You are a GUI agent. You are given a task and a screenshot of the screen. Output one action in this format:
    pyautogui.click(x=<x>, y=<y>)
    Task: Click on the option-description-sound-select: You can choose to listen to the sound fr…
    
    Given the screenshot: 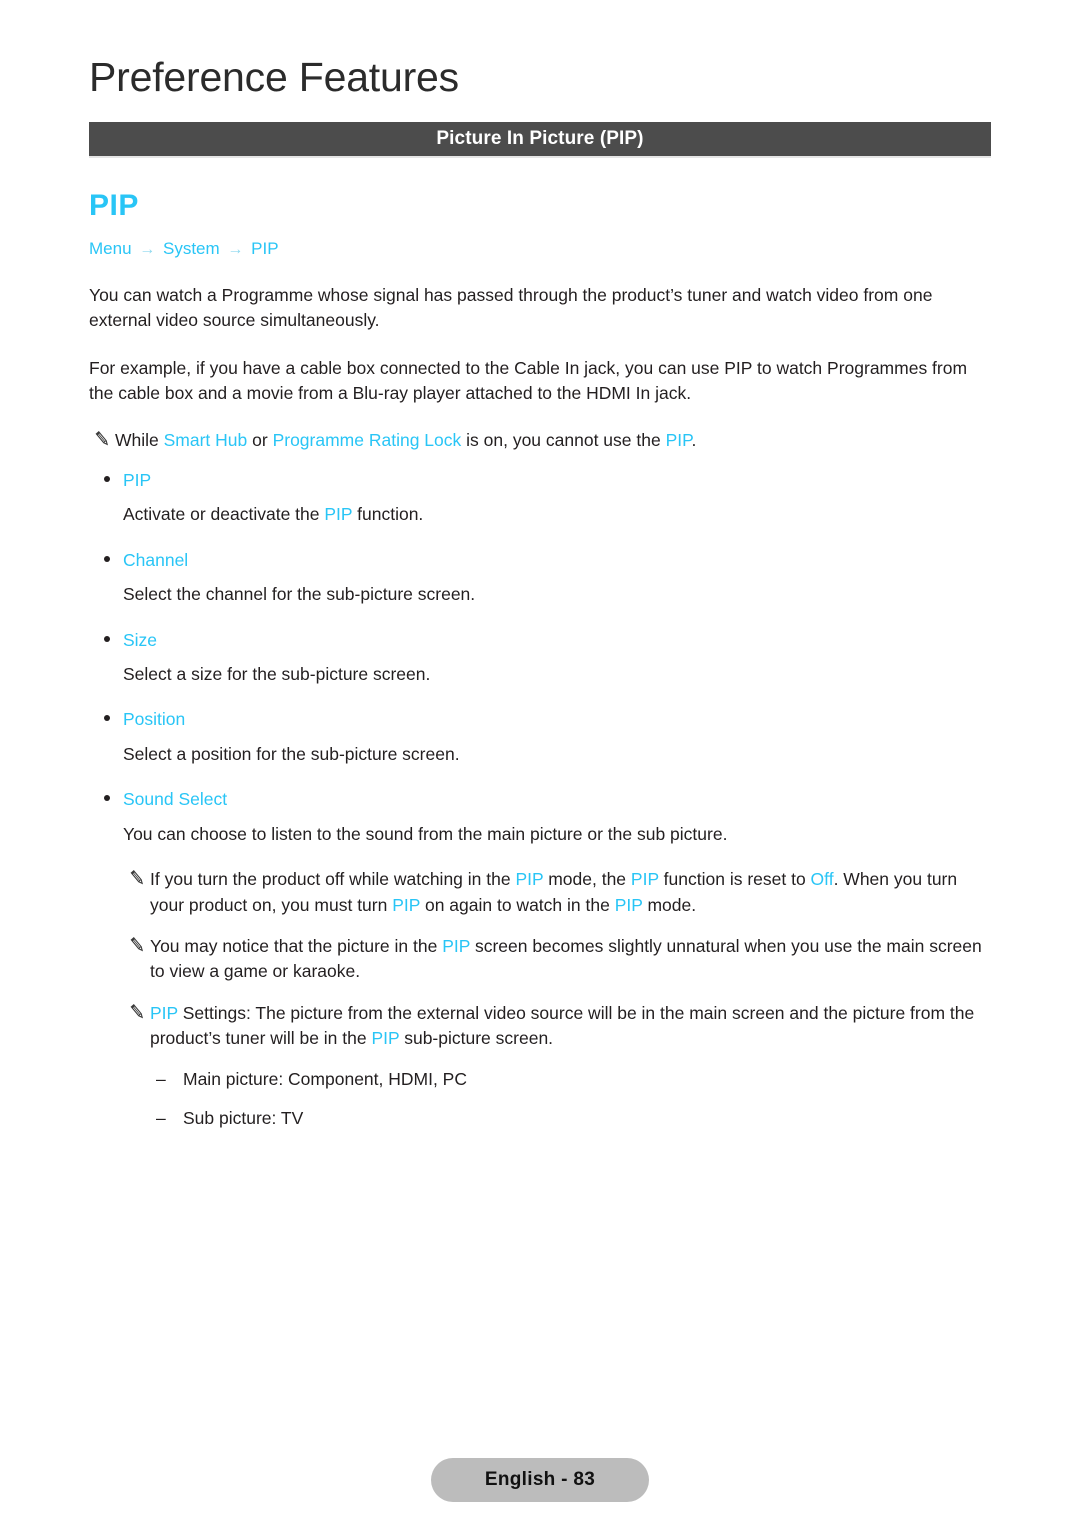 What is the action you would take?
    pyautogui.click(x=425, y=833)
    